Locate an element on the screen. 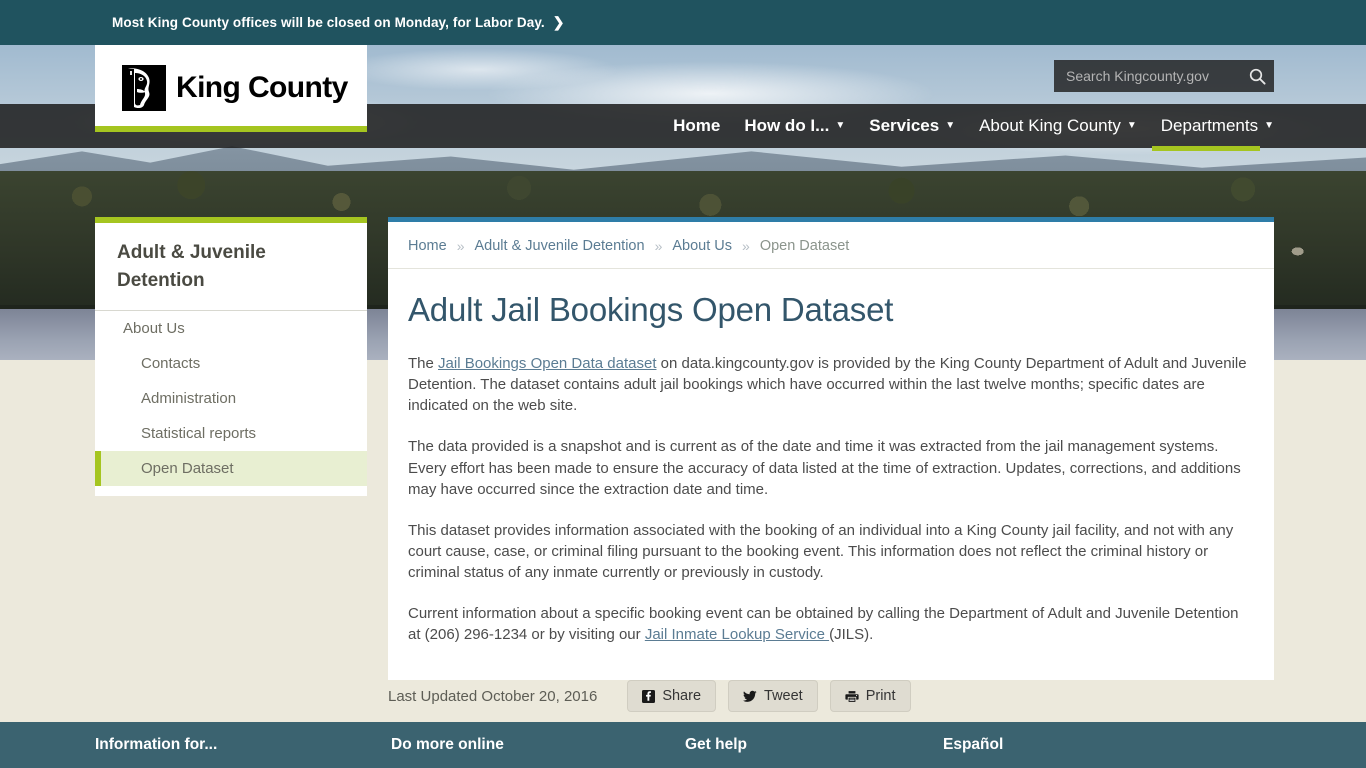 Image resolution: width=1366 pixels, height=768 pixels. jail-inmate-lookup-service-link: Jail Inmate Lookup Service is located at coordinates (737, 634).